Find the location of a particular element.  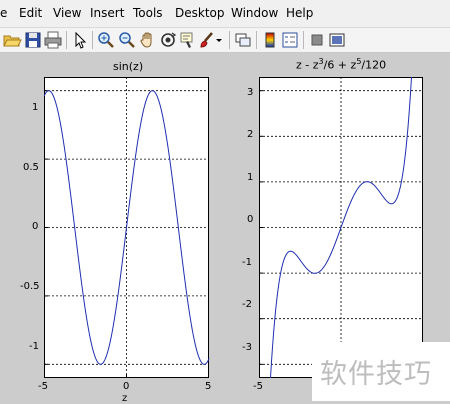

left-ytick-label: 0 is located at coordinates (35, 226).